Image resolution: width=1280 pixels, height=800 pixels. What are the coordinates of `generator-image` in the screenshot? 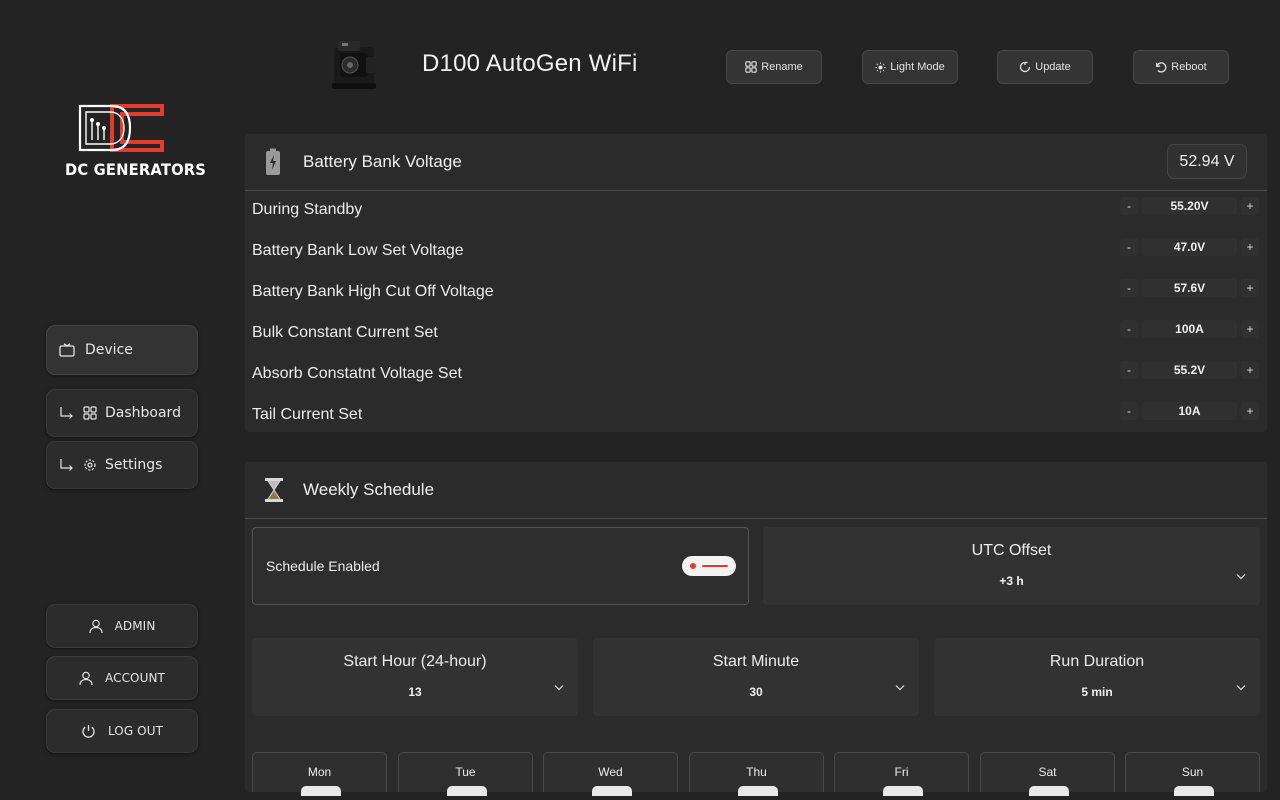 It's located at (354, 65).